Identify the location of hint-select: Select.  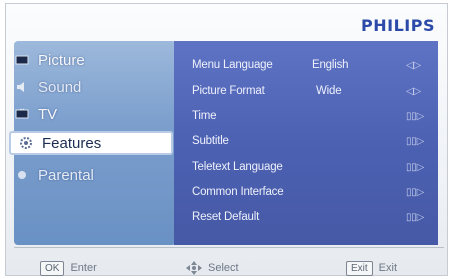
(212, 268).